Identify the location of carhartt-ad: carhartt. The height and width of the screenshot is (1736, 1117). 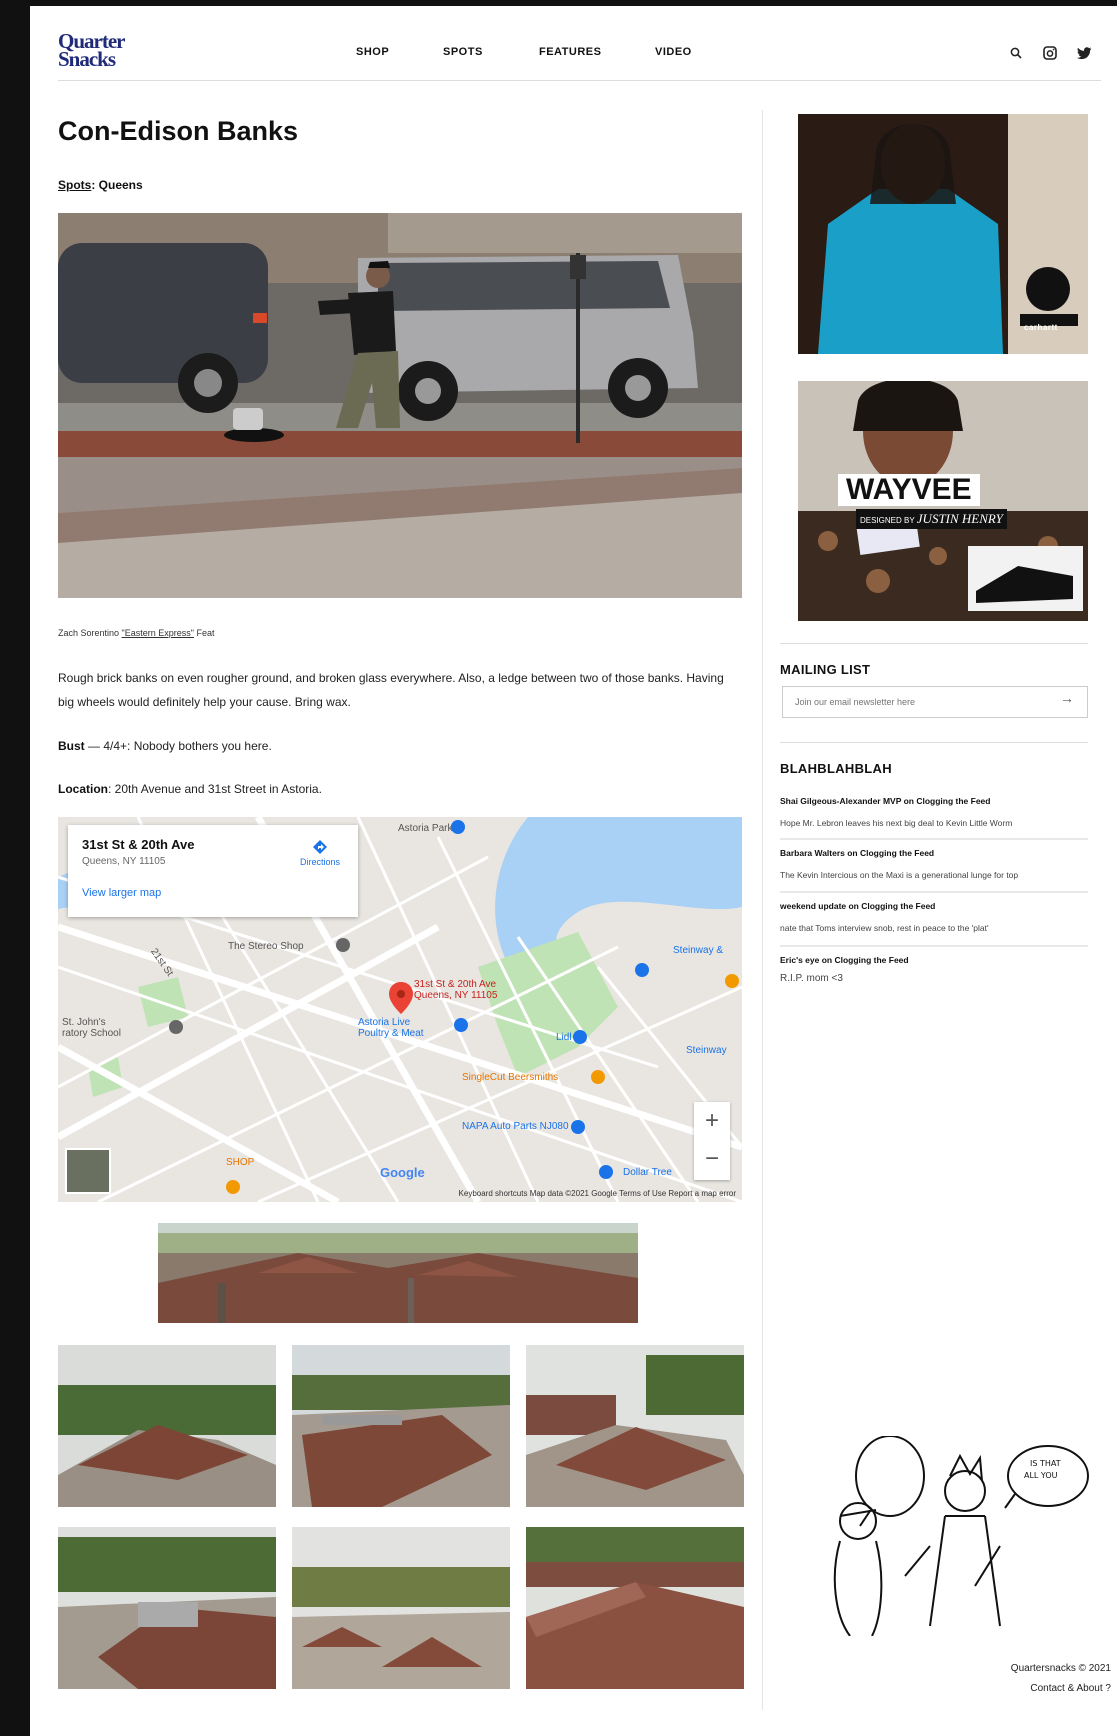
(943, 234).